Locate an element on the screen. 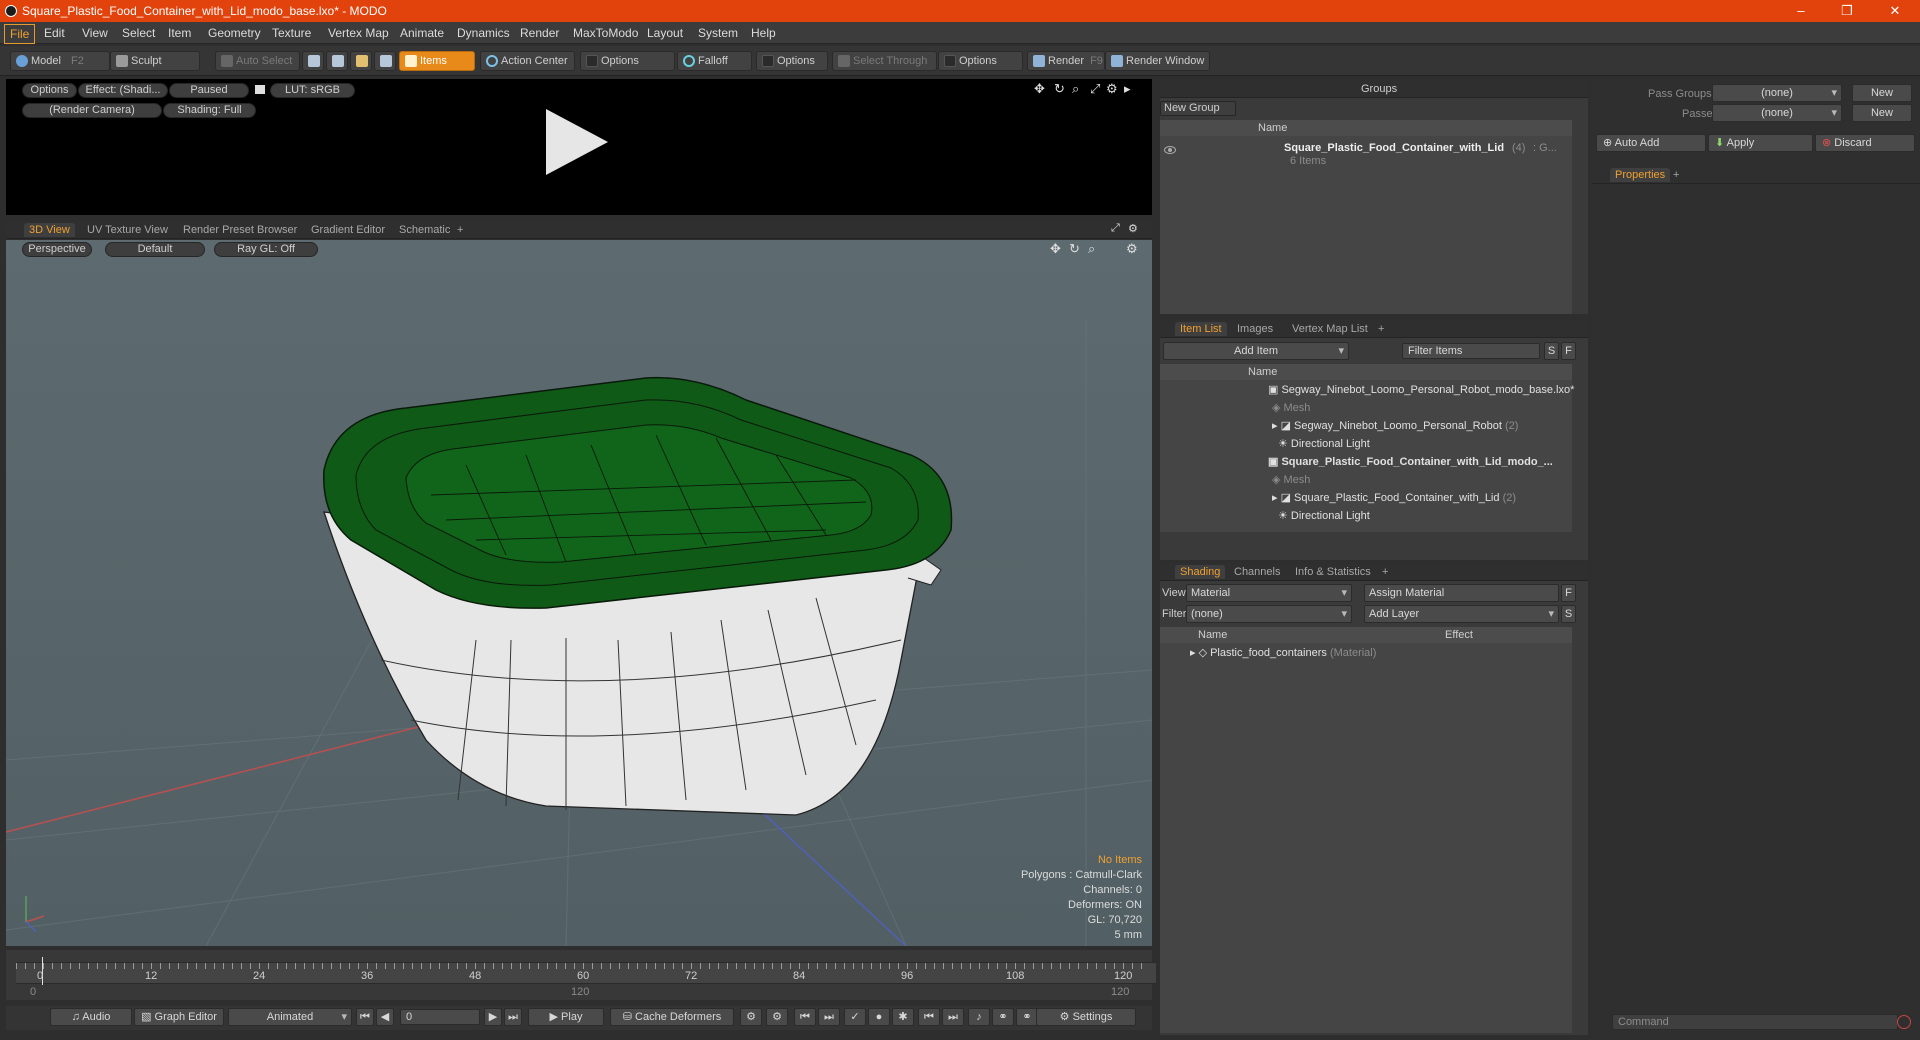  filter-items-input: Filter Items is located at coordinates (1471, 351).